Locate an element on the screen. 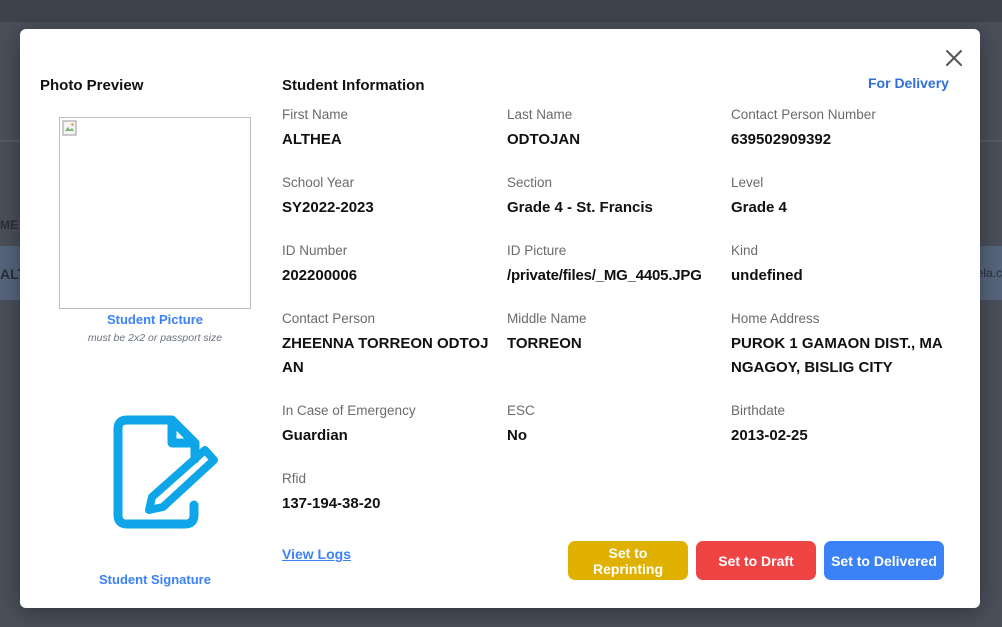  field-value: 202200006 is located at coordinates (320, 275).